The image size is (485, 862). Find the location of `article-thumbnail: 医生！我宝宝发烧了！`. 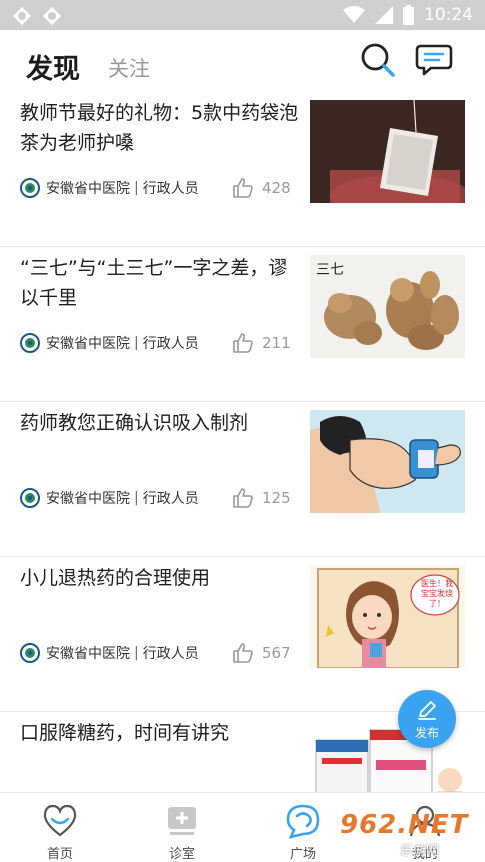

article-thumbnail: 医生！我宝宝发烧了！ is located at coordinates (387, 616).